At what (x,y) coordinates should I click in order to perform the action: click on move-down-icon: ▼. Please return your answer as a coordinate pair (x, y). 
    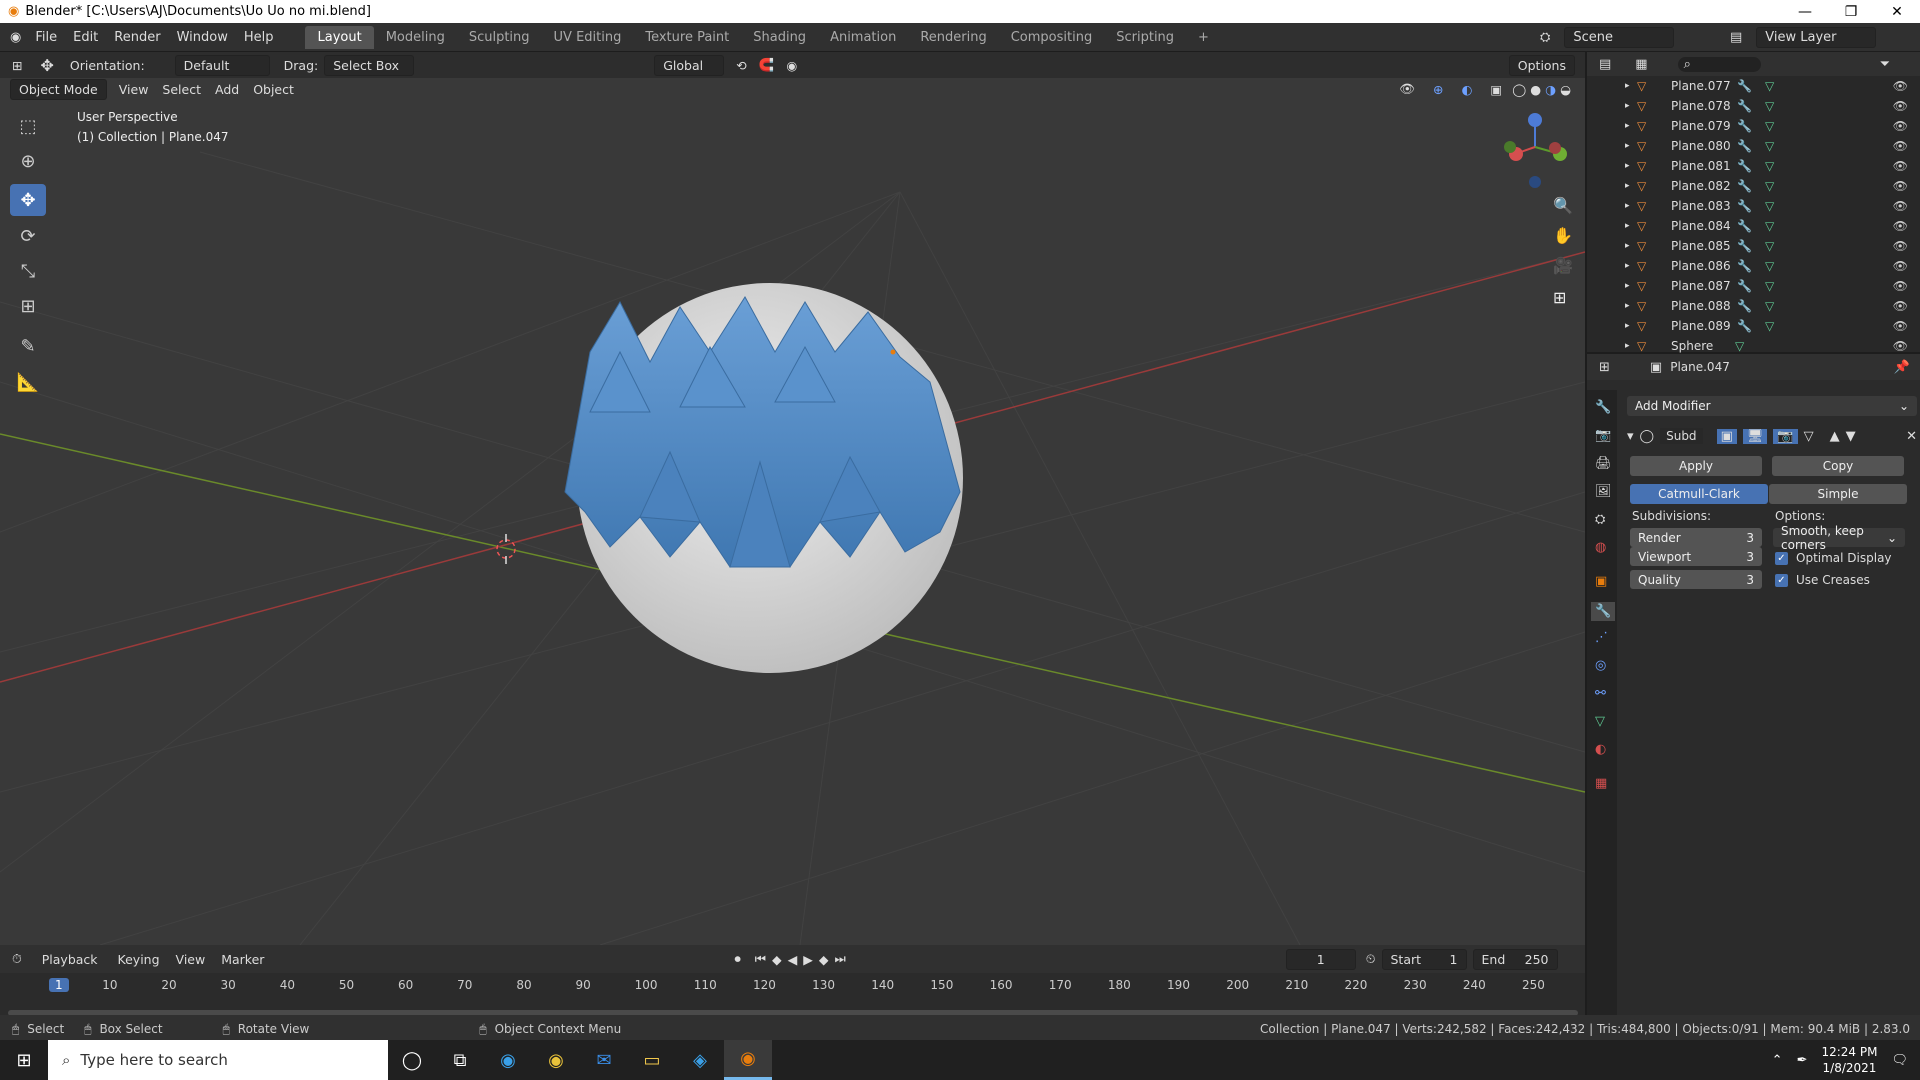
    Looking at the image, I should click on (1851, 436).